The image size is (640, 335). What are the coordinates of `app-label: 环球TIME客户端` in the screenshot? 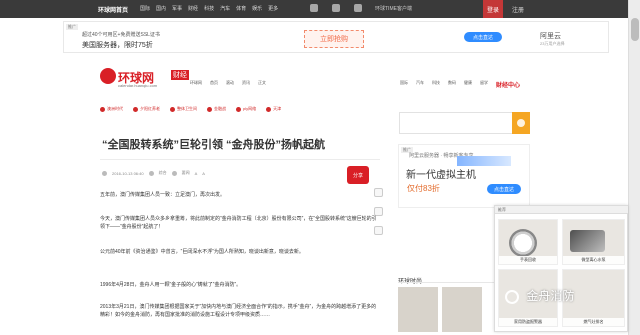 It's located at (393, 8).